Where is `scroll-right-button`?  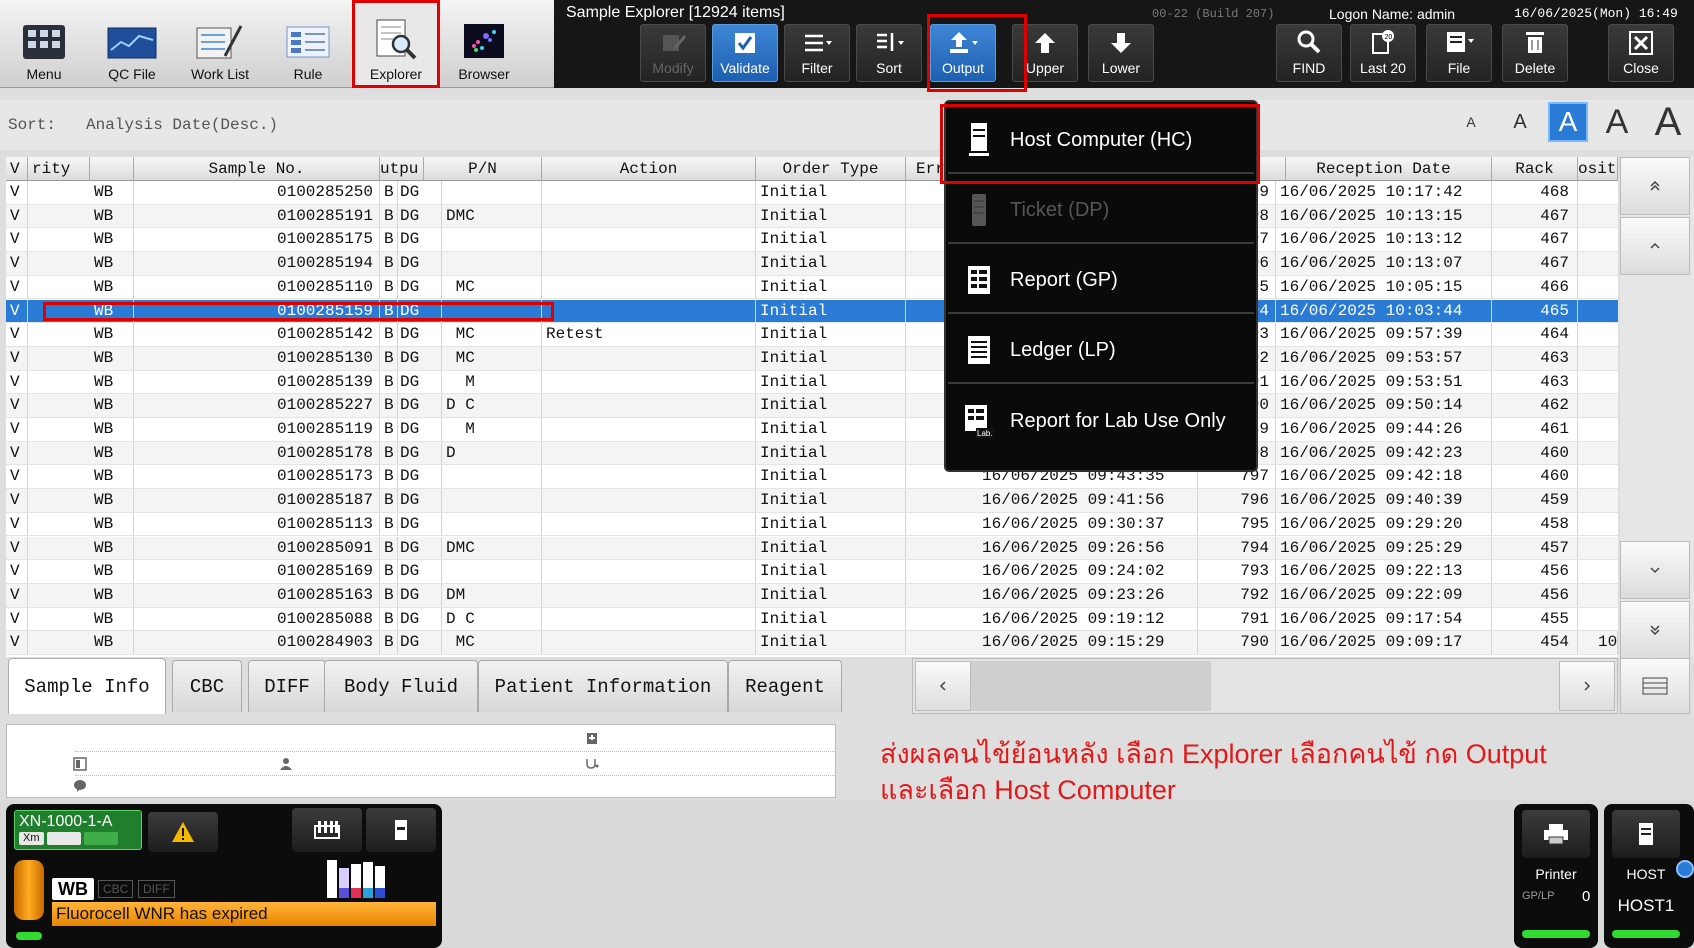 scroll-right-button is located at coordinates (1587, 686).